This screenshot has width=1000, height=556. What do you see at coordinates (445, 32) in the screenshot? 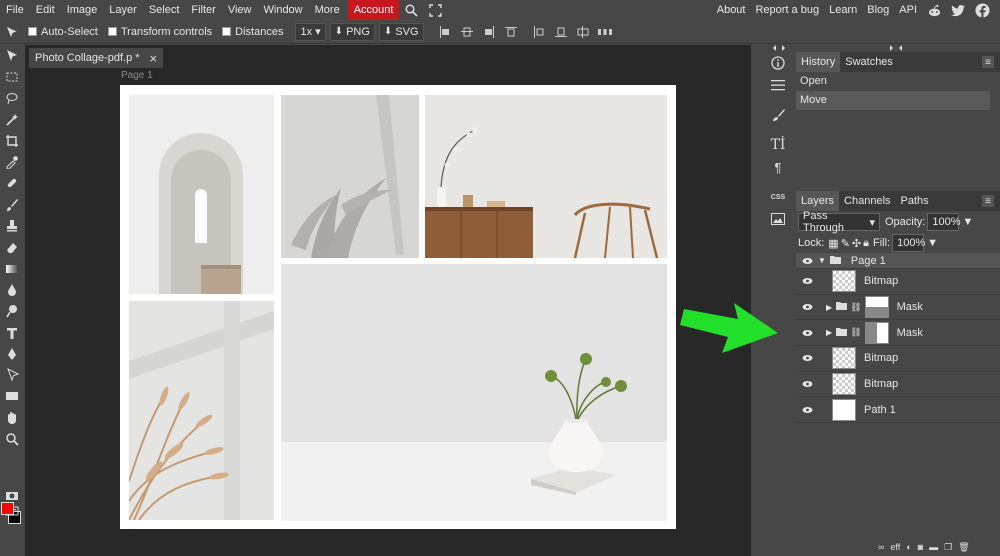
I see `align-left-icon` at bounding box center [445, 32].